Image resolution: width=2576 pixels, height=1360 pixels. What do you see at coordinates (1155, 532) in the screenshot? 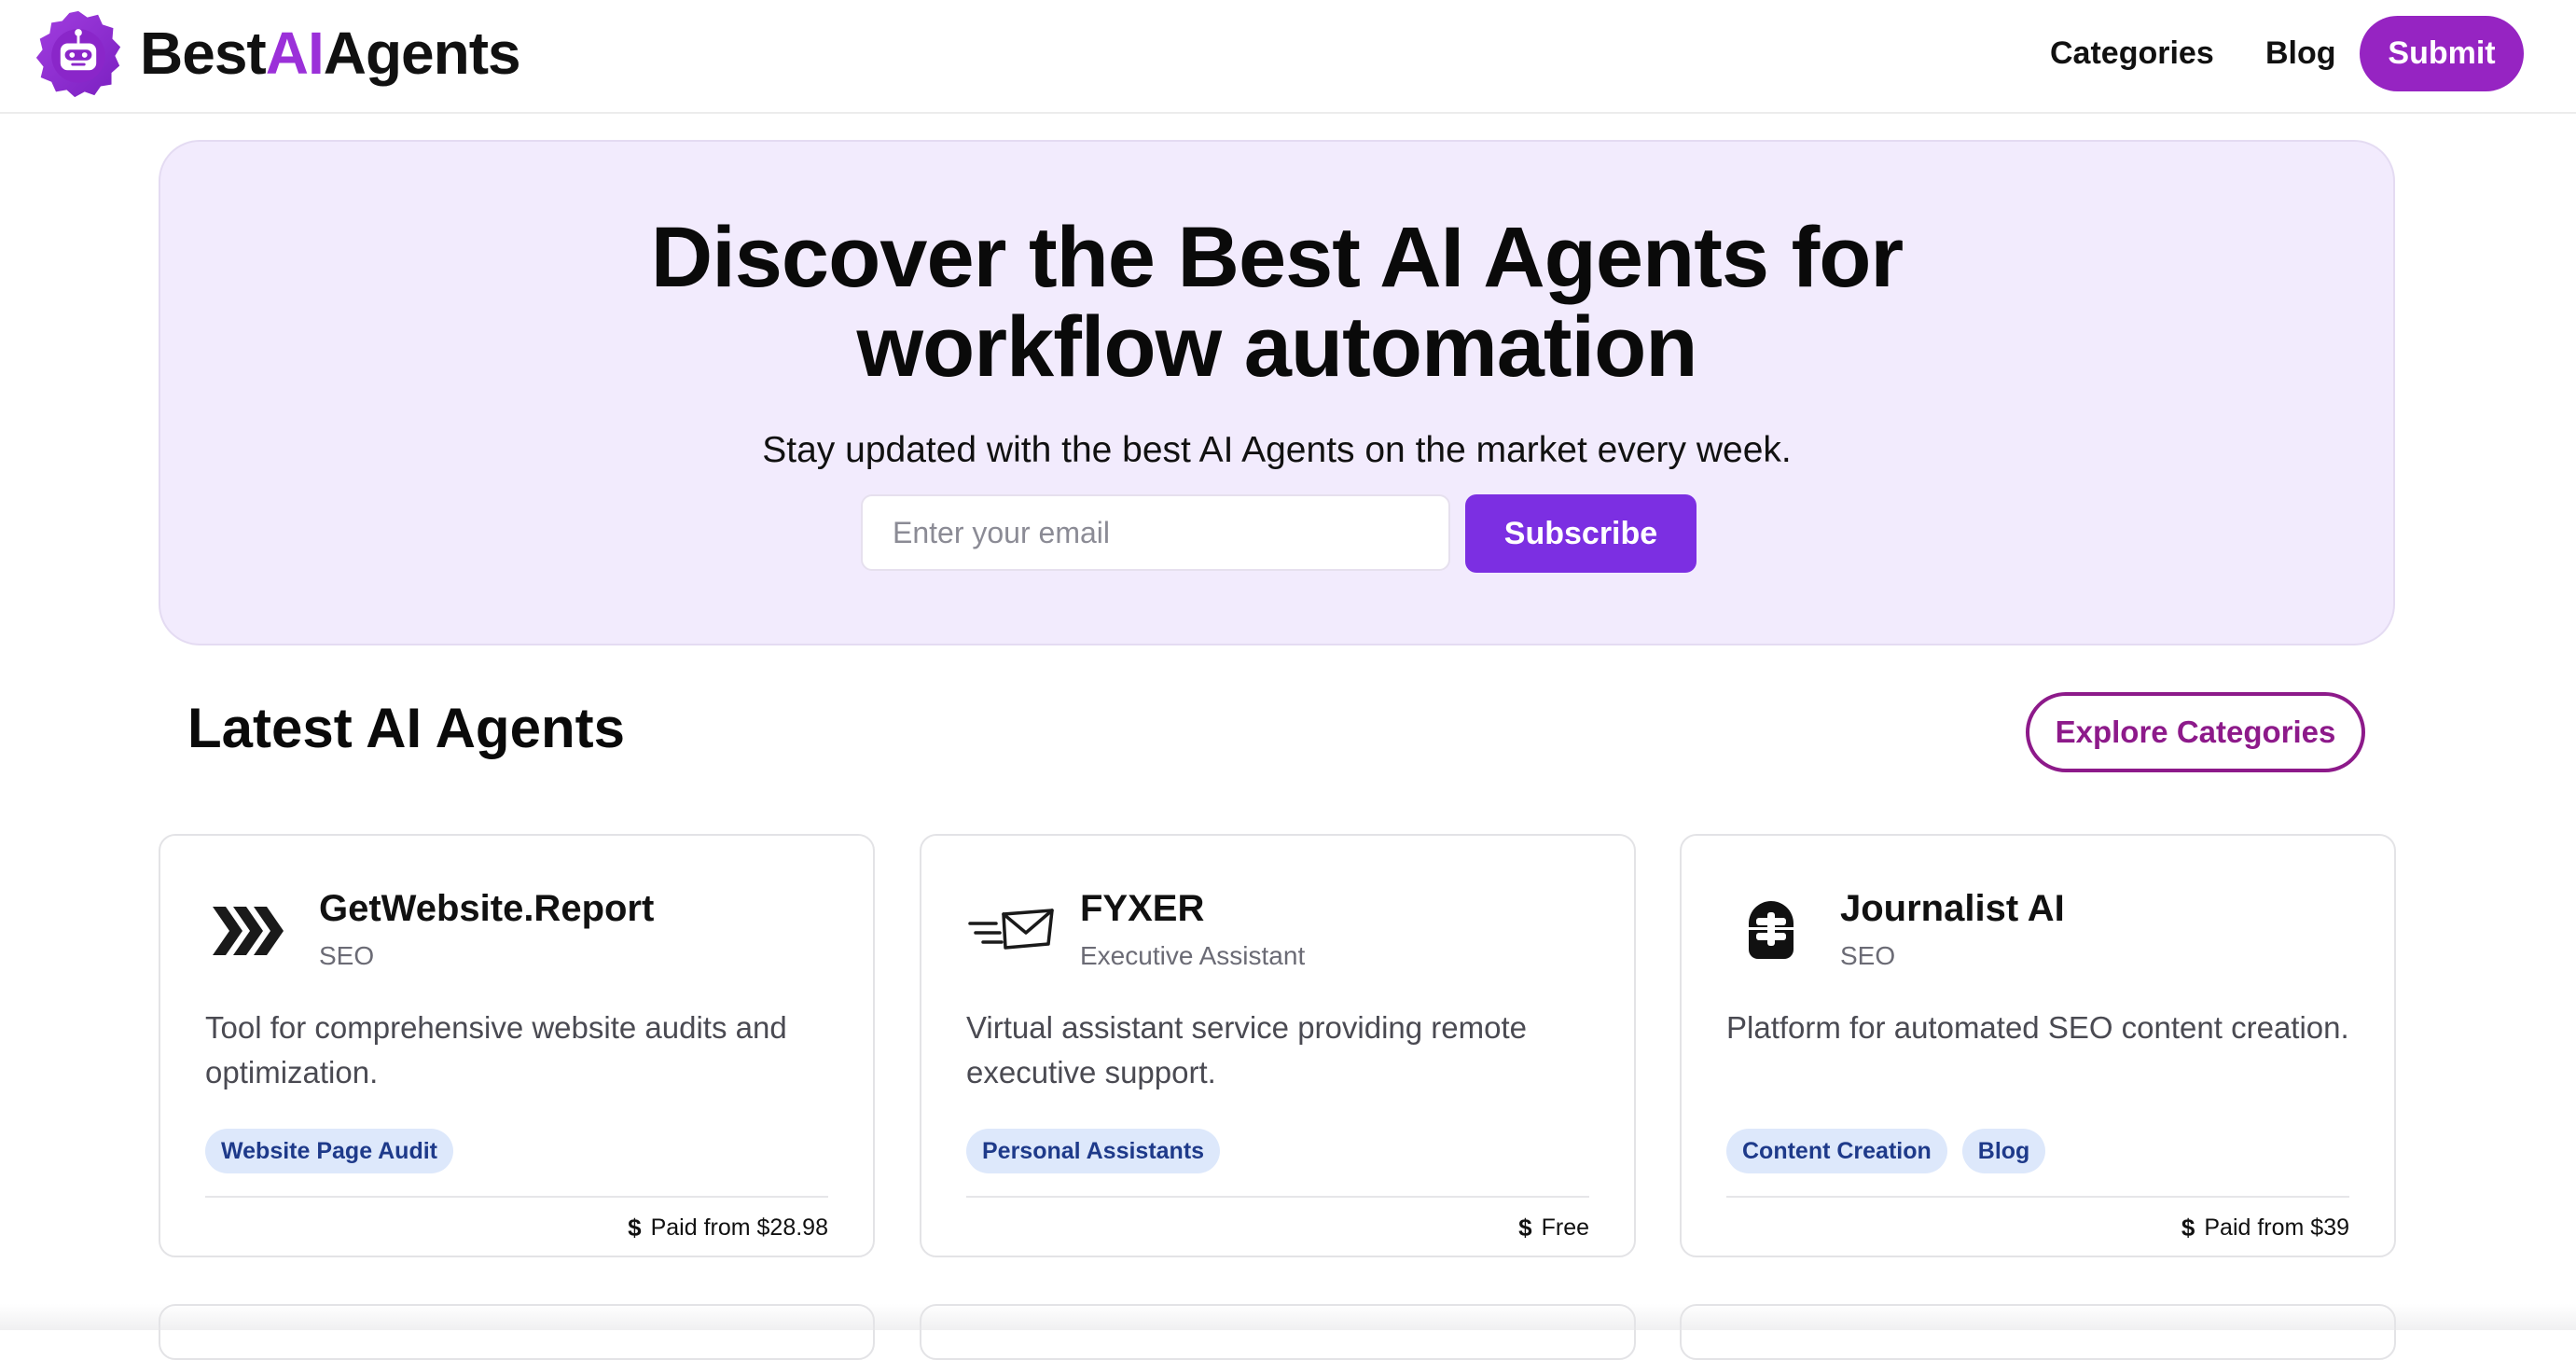
I see `email-input` at bounding box center [1155, 532].